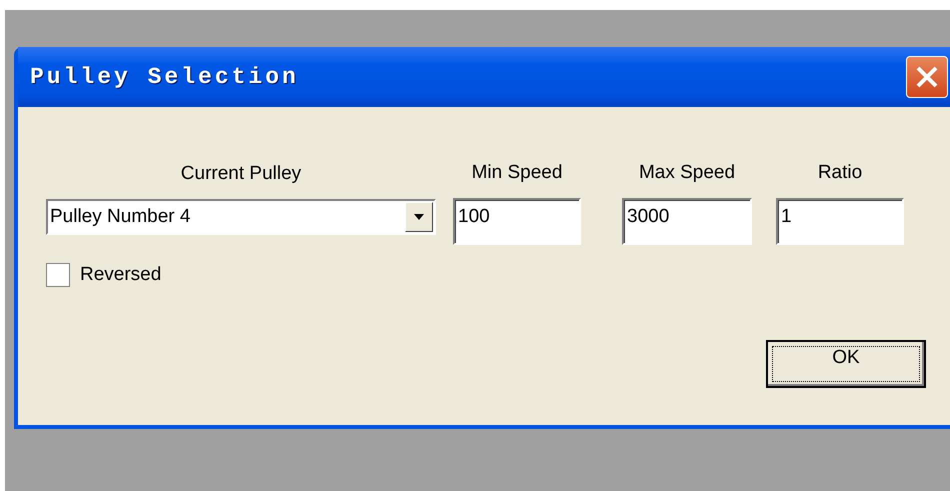 This screenshot has width=950, height=491. What do you see at coordinates (58, 275) in the screenshot?
I see `checkbox` at bounding box center [58, 275].